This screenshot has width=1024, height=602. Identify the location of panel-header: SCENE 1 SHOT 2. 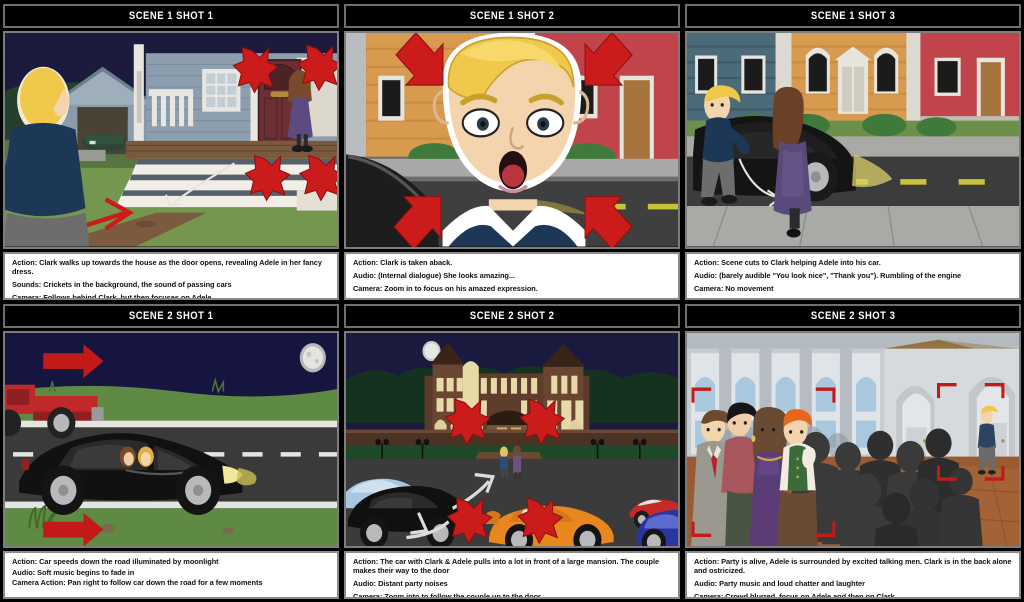
(512, 16).